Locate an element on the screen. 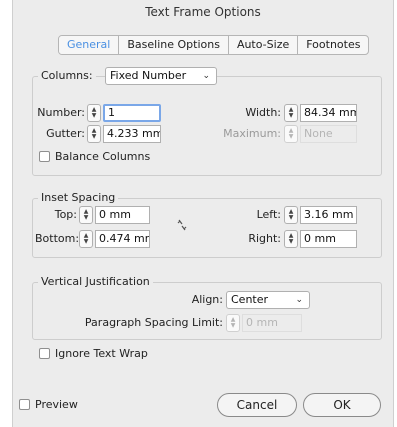 The width and height of the screenshot is (397, 427). left-stepper-icon: ▲ ▼ is located at coordinates (291, 215).